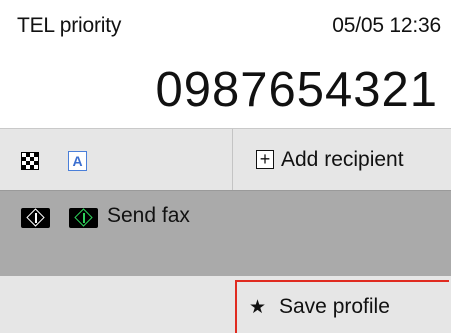 This screenshot has height=333, width=451. Describe the element at coordinates (35, 218) in the screenshot. I see `start-black-icon` at that location.